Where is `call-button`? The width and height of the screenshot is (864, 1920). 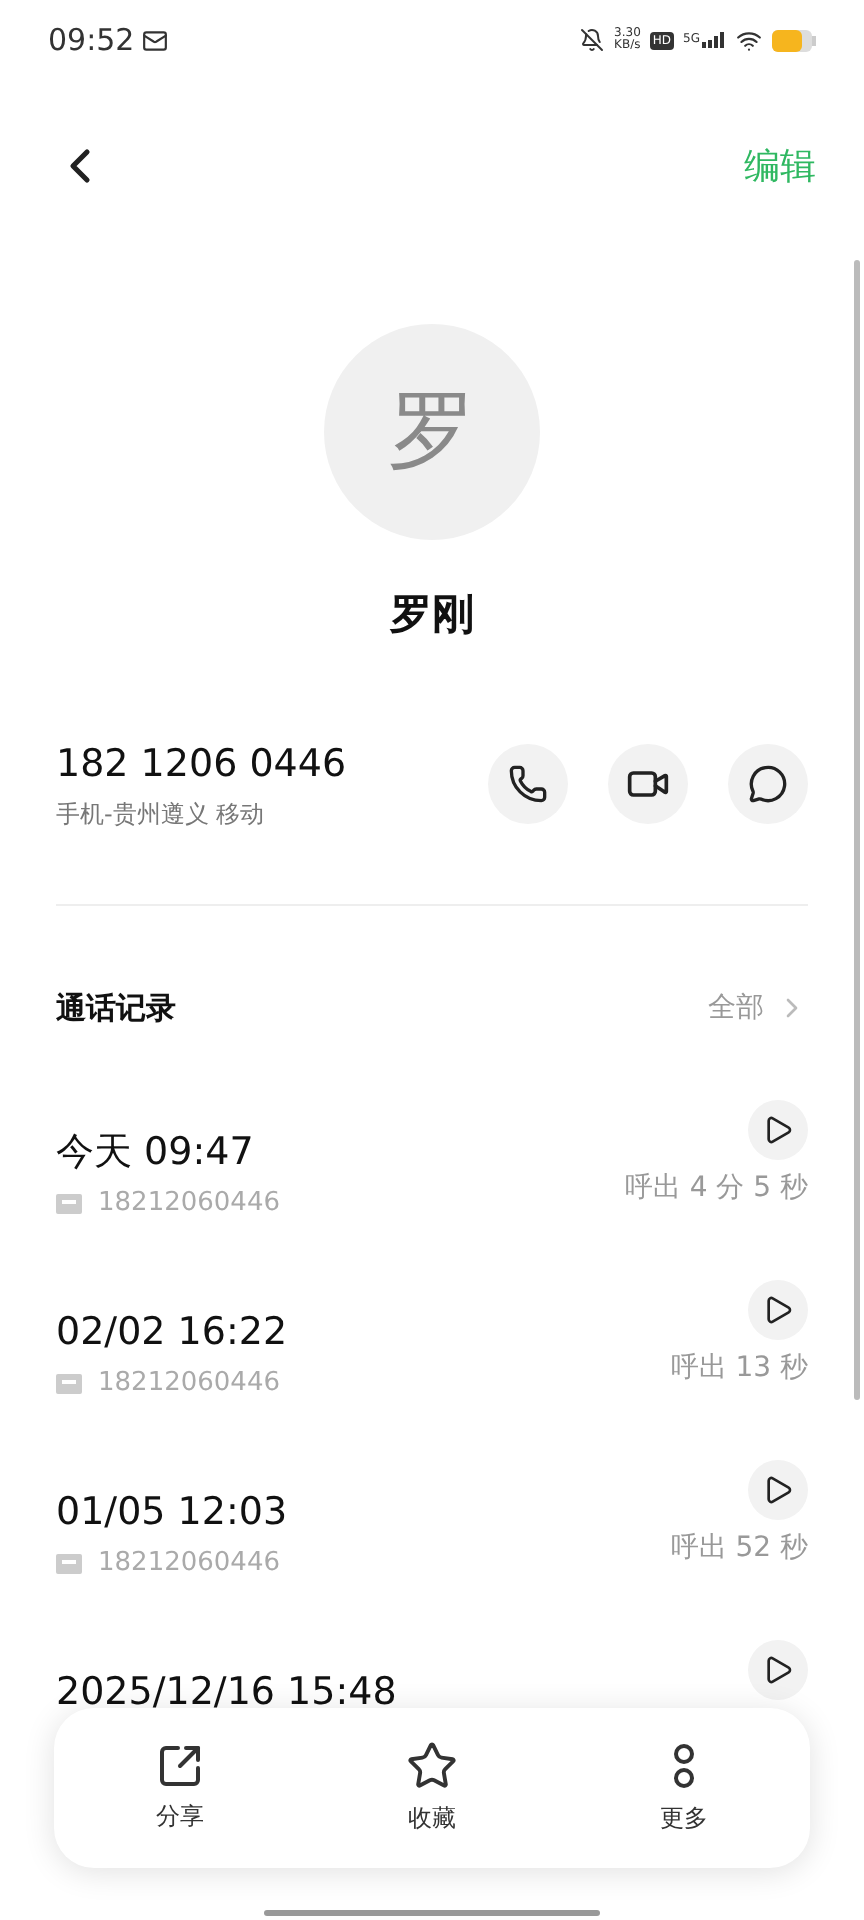
call-button is located at coordinates (528, 783).